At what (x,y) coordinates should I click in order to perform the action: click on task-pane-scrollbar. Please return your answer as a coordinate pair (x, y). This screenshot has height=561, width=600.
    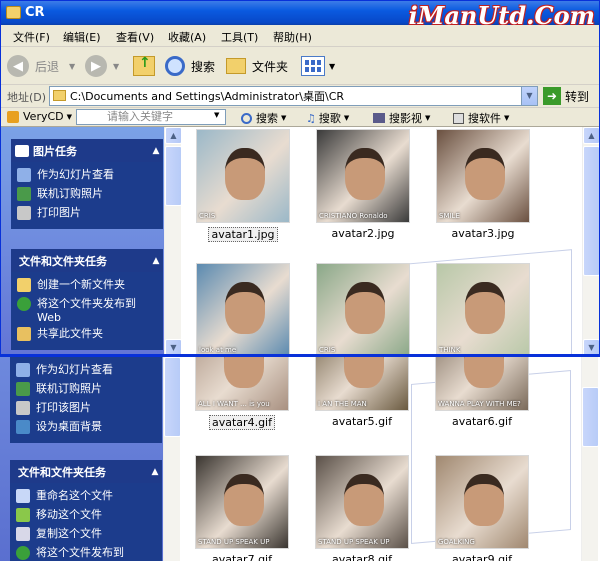
    Looking at the image, I should click on (172, 459).